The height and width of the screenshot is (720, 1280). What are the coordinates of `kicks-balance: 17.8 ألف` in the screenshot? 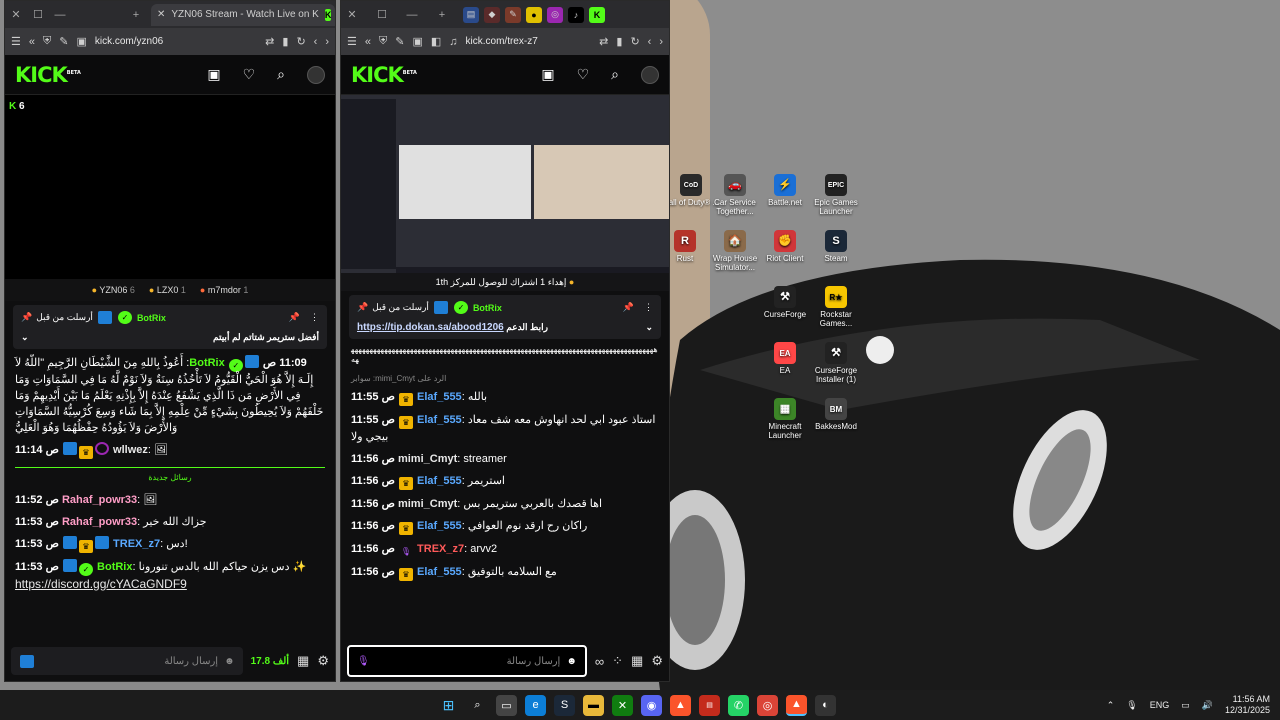 It's located at (270, 661).